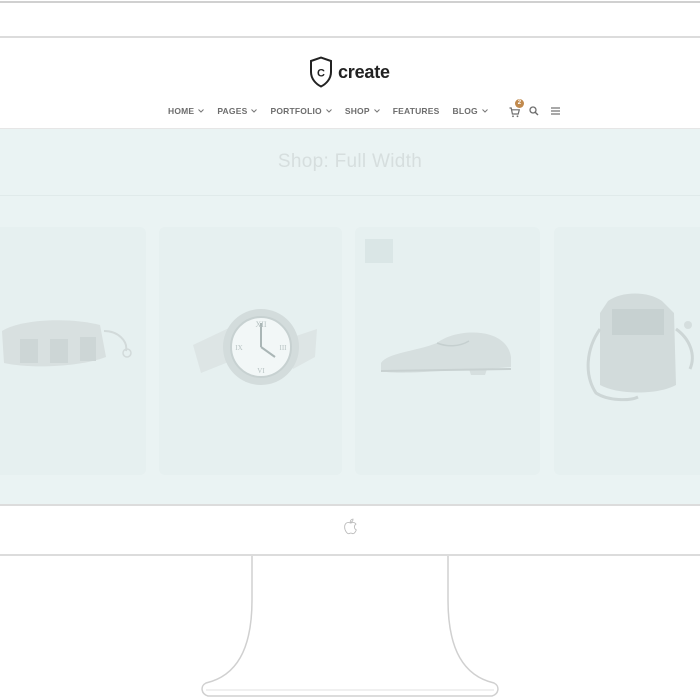 This screenshot has height=700, width=700. What do you see at coordinates (350, 195) in the screenshot?
I see `divider` at bounding box center [350, 195].